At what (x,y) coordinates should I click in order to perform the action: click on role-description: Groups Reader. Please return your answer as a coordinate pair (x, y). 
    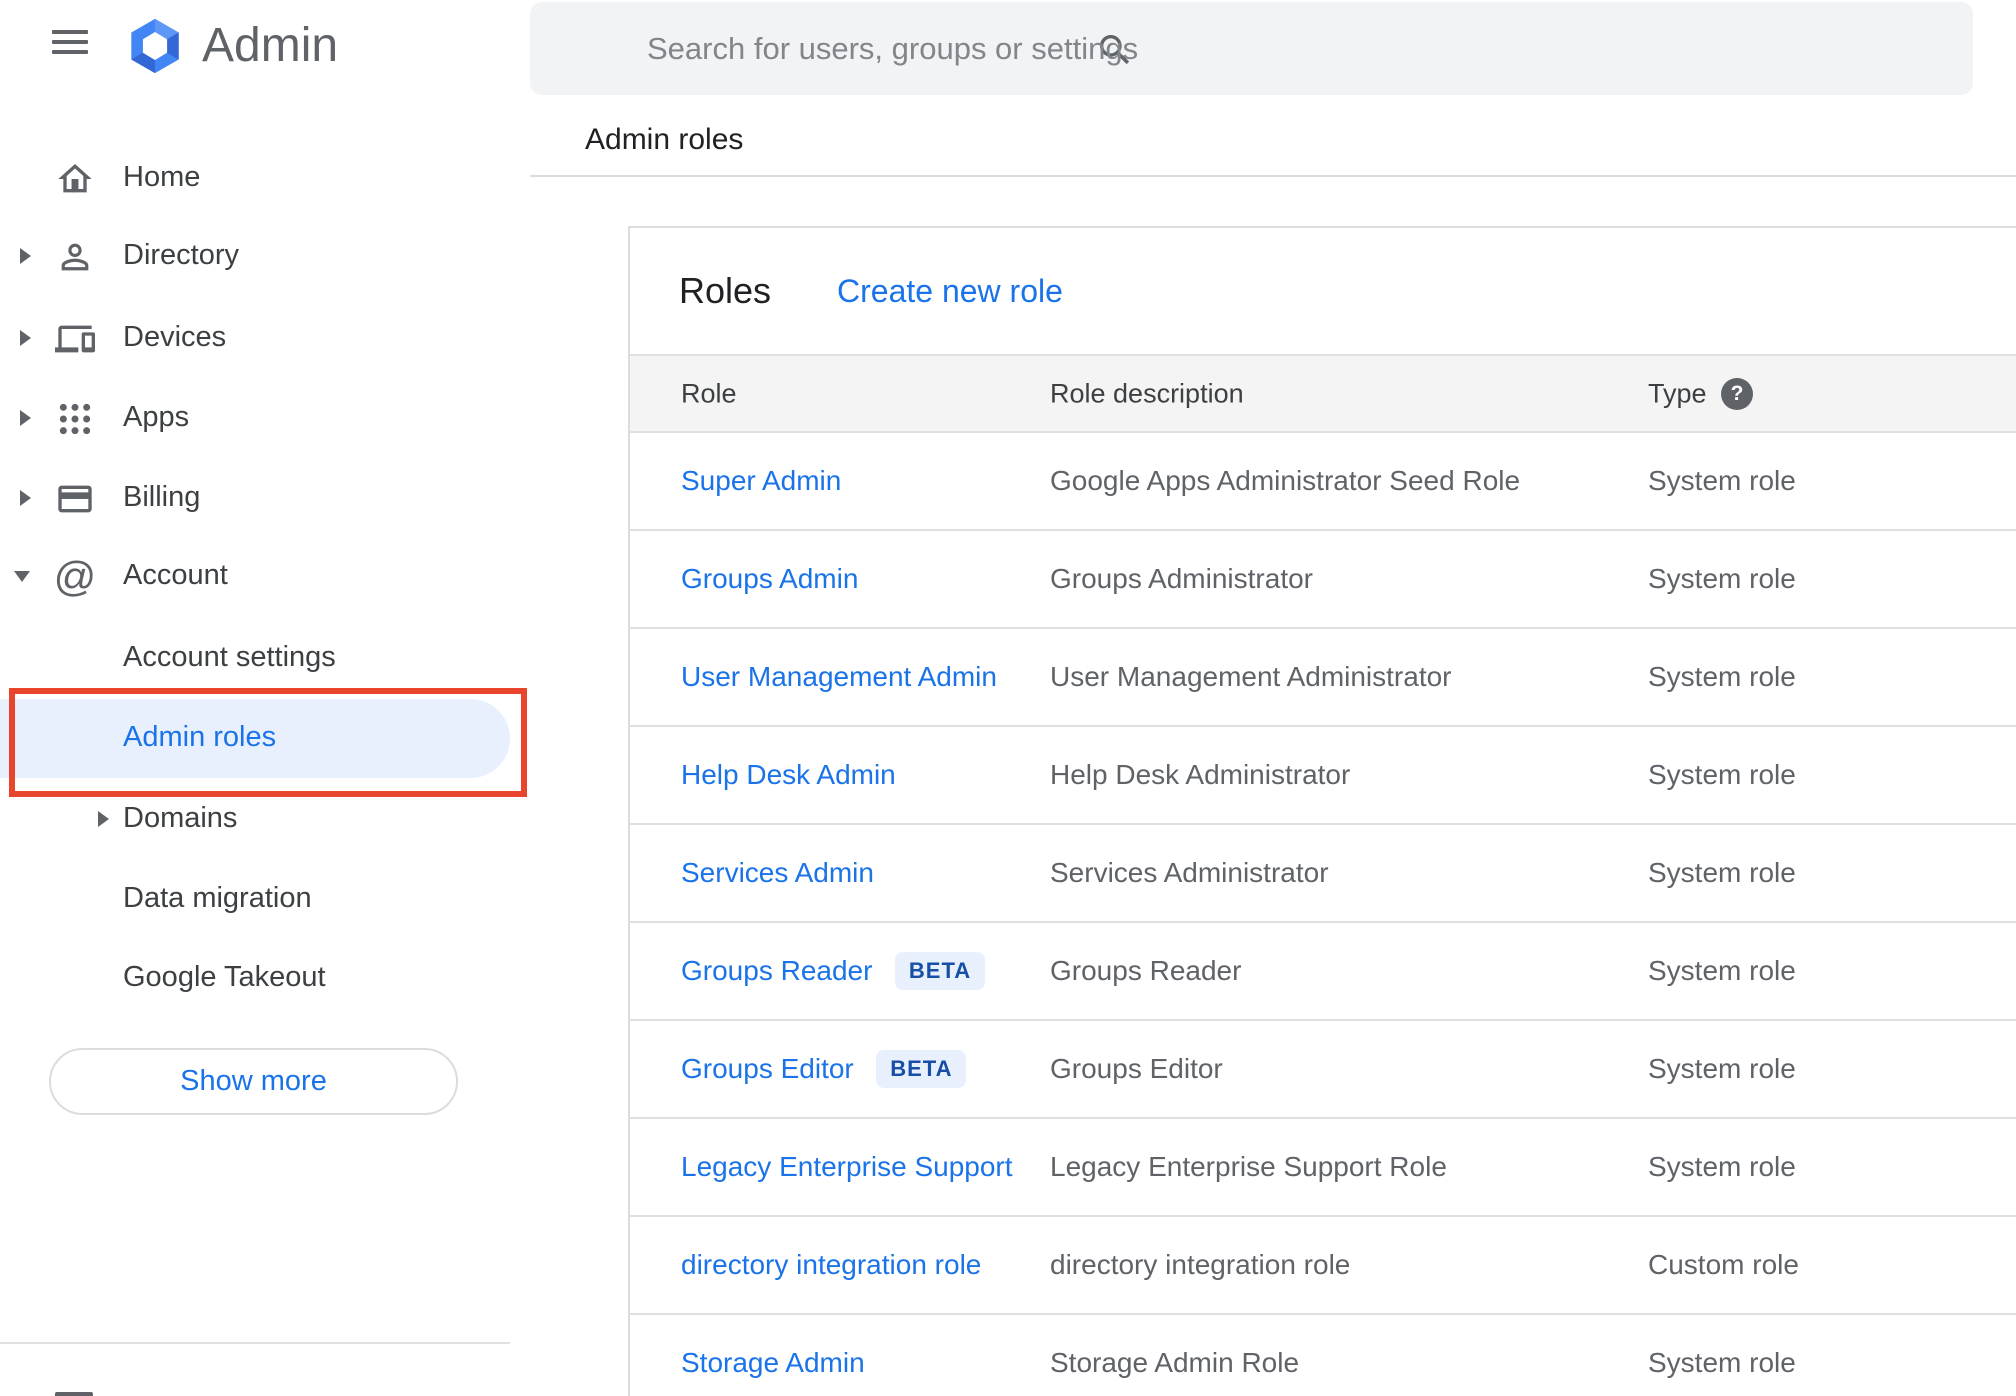
    Looking at the image, I should click on (1146, 970).